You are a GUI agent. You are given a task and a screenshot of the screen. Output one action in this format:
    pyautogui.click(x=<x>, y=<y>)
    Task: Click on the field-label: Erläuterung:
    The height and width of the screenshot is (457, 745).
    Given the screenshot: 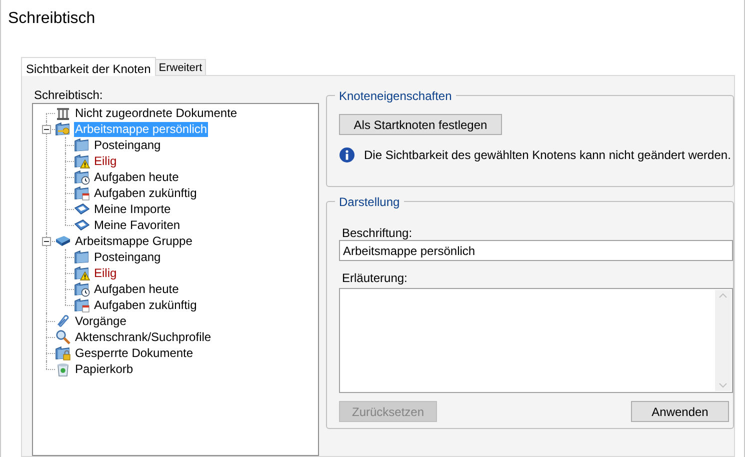 What is the action you would take?
    pyautogui.click(x=375, y=278)
    